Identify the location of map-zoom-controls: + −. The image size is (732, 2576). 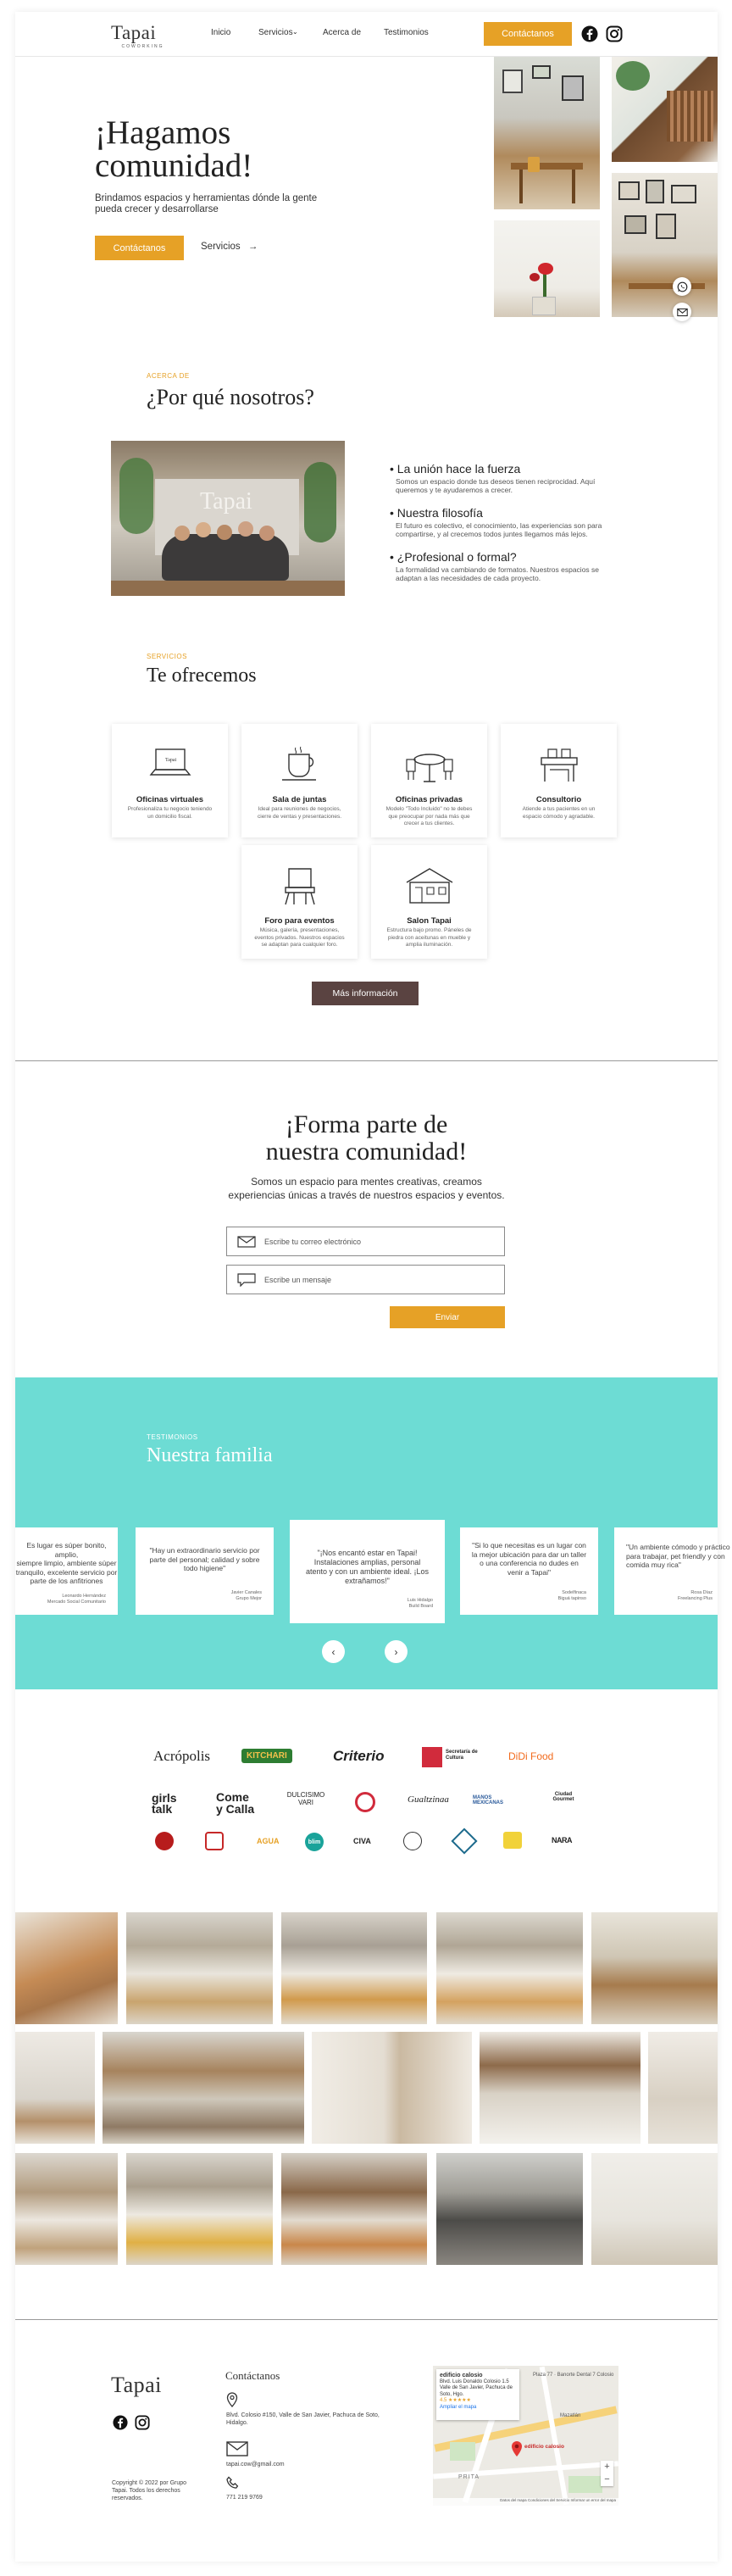
(607, 2473).